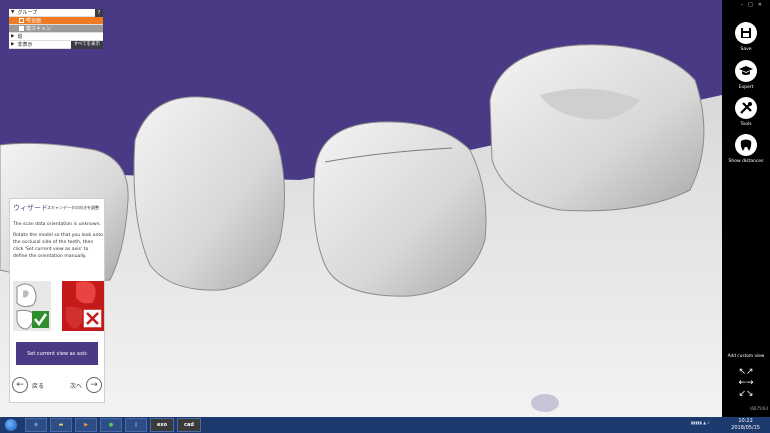  What do you see at coordinates (136, 425) in the screenshot?
I see `document-icon: ▯` at bounding box center [136, 425].